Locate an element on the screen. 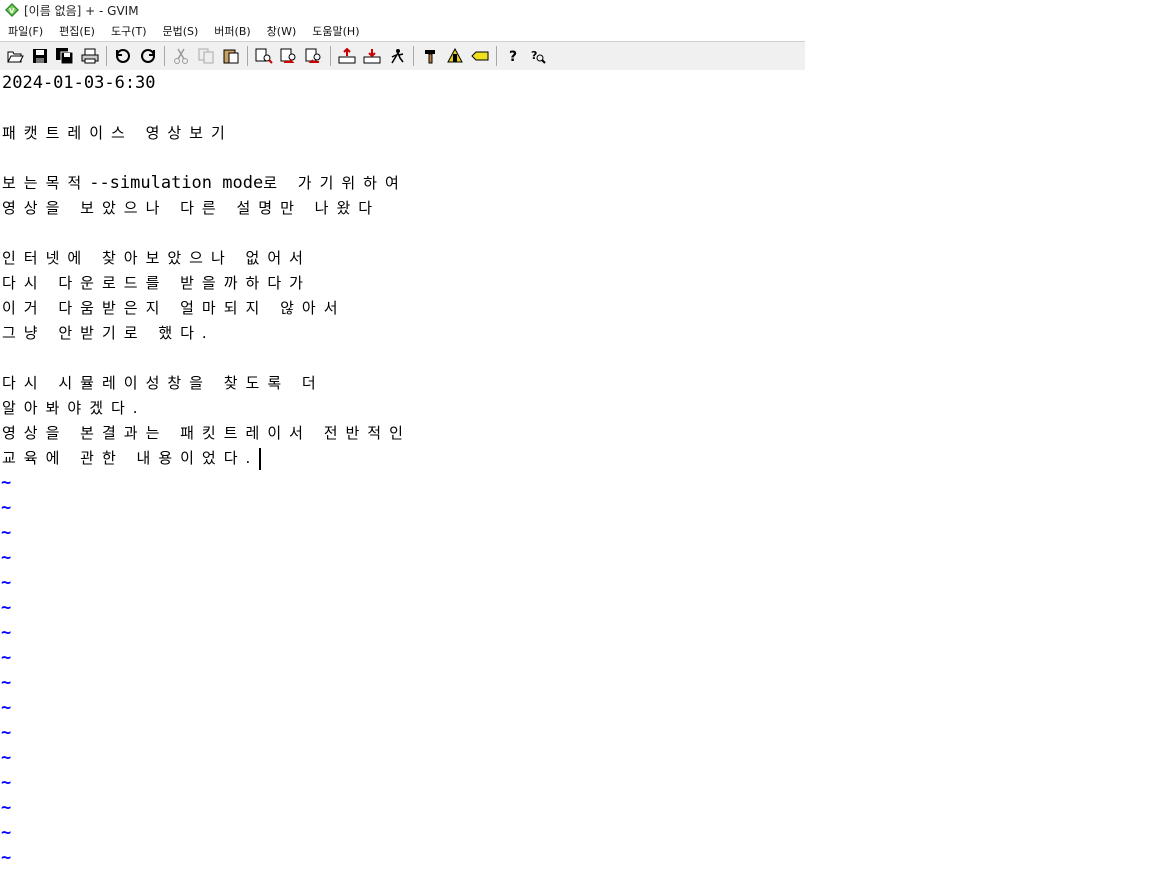  make-icon is located at coordinates (429, 57).